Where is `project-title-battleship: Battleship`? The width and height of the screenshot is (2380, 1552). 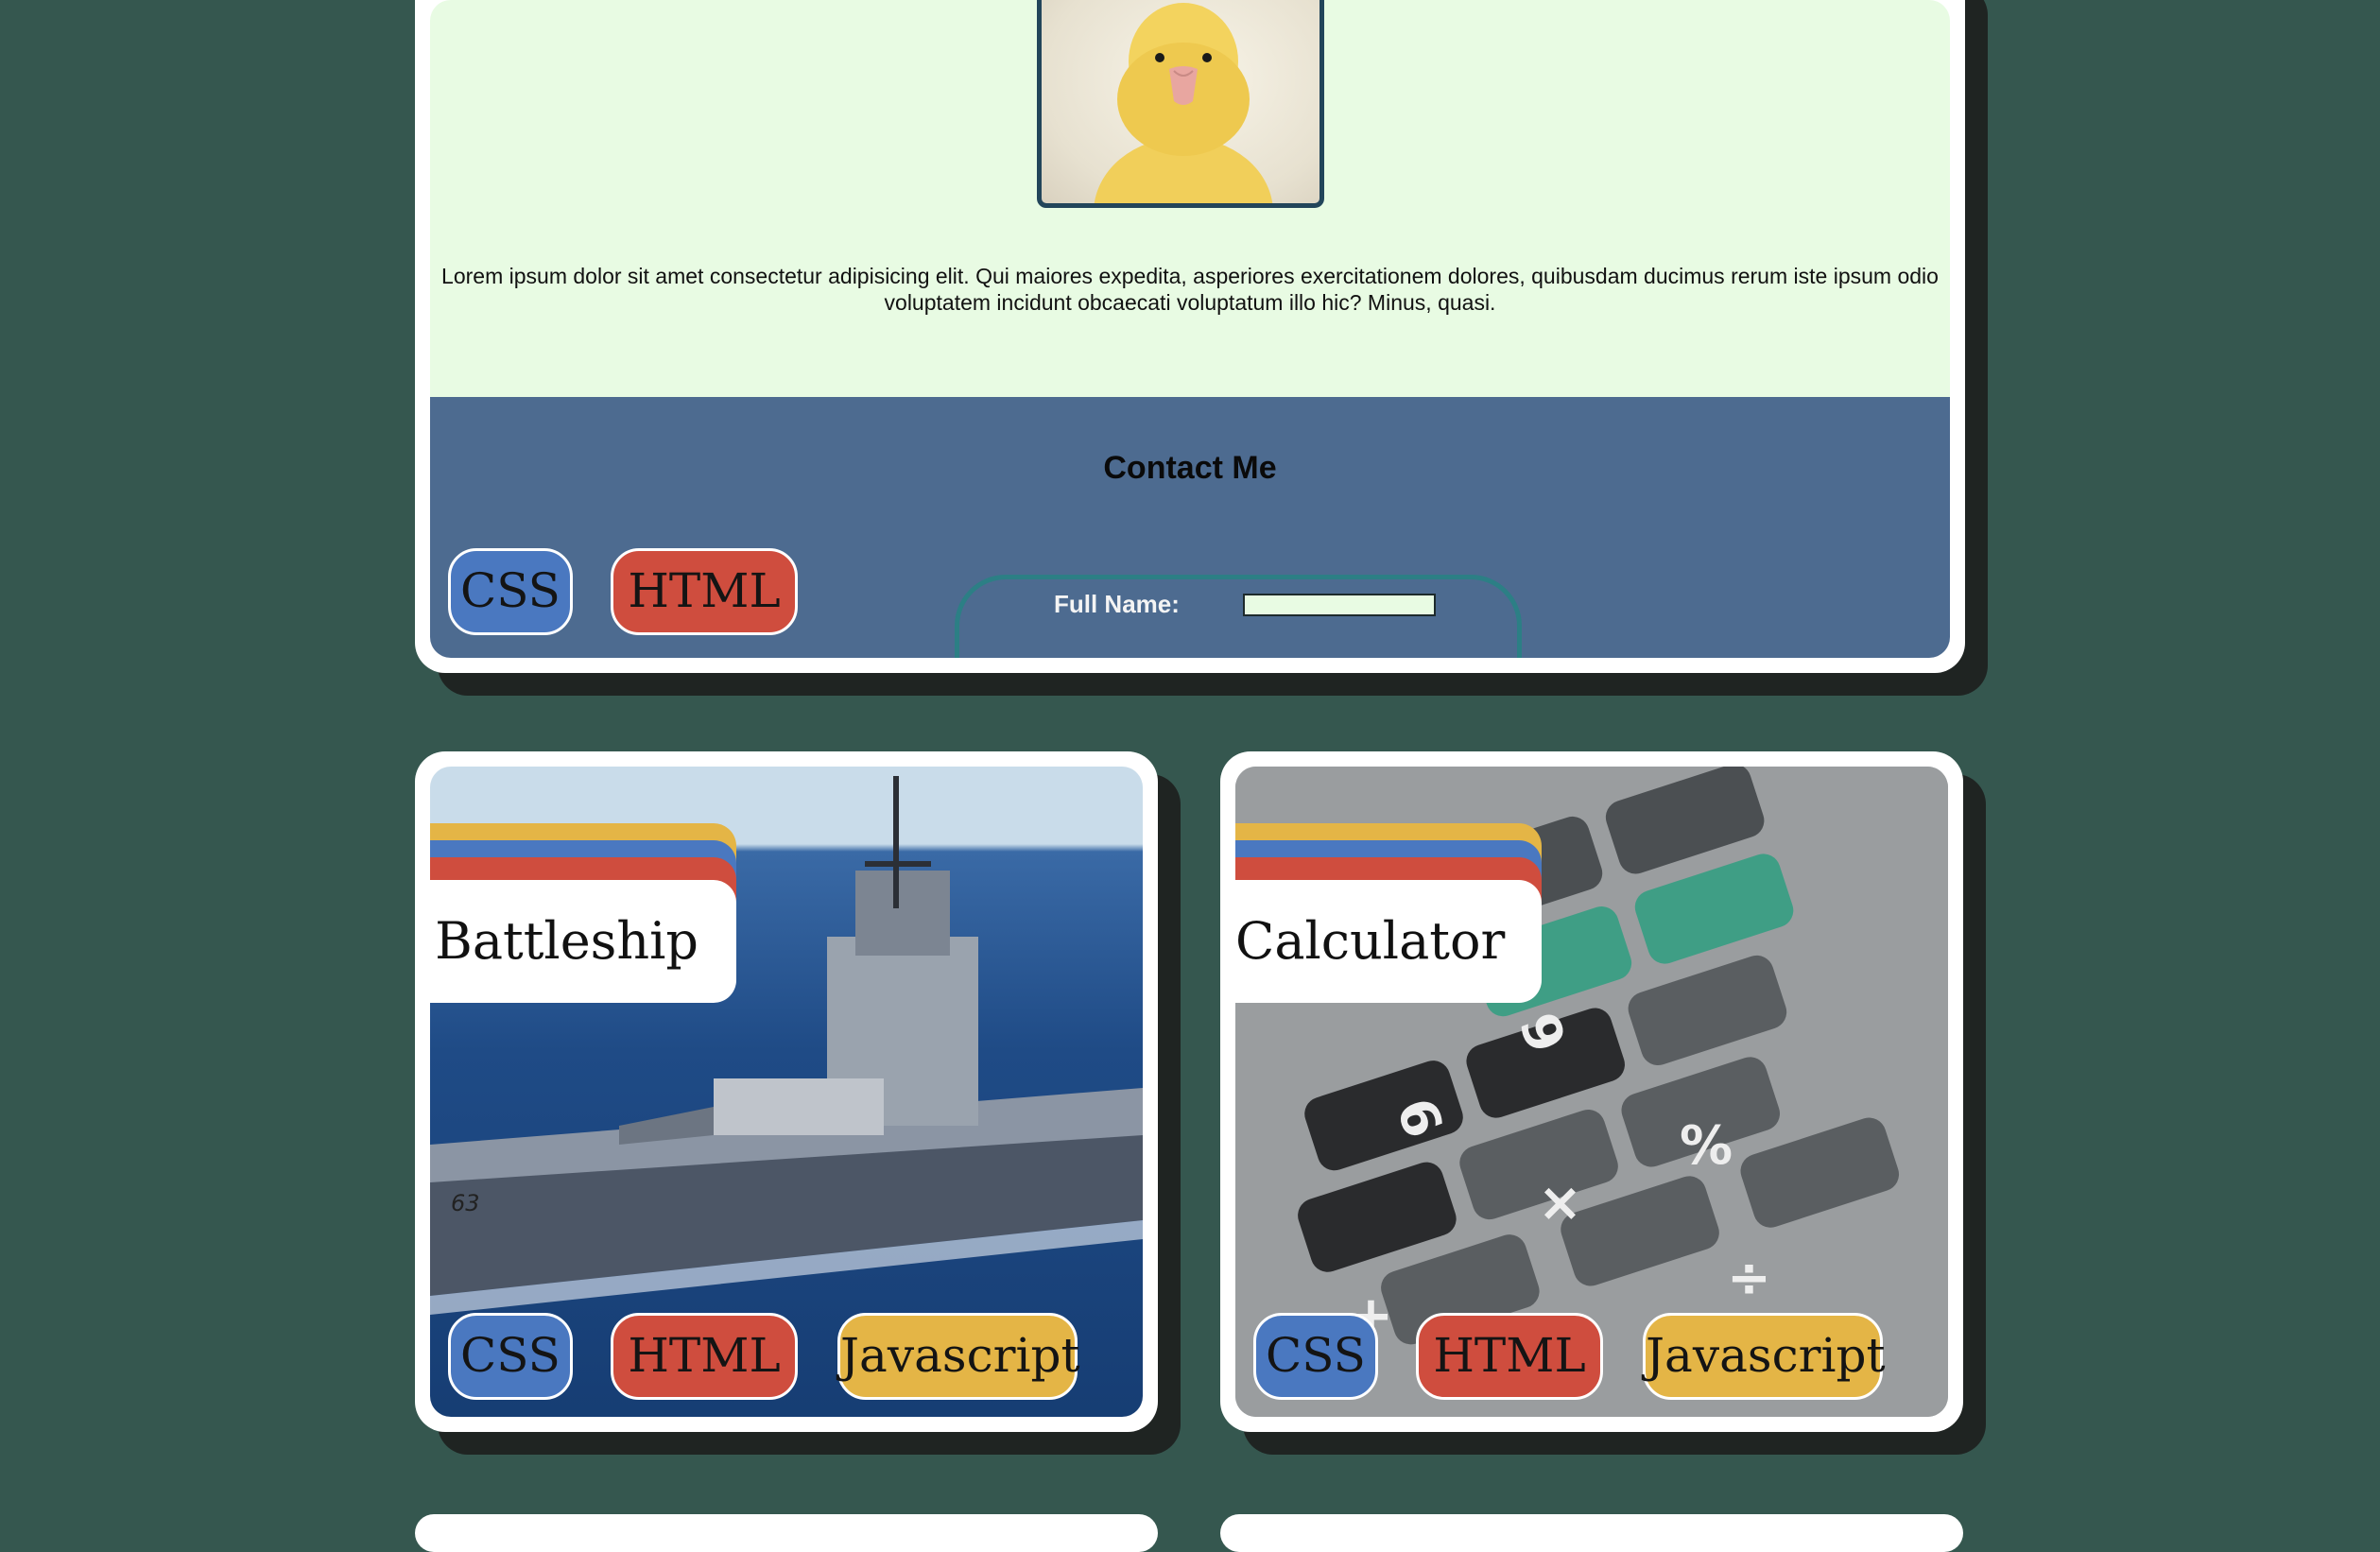 project-title-battleship: Battleship is located at coordinates (583, 941).